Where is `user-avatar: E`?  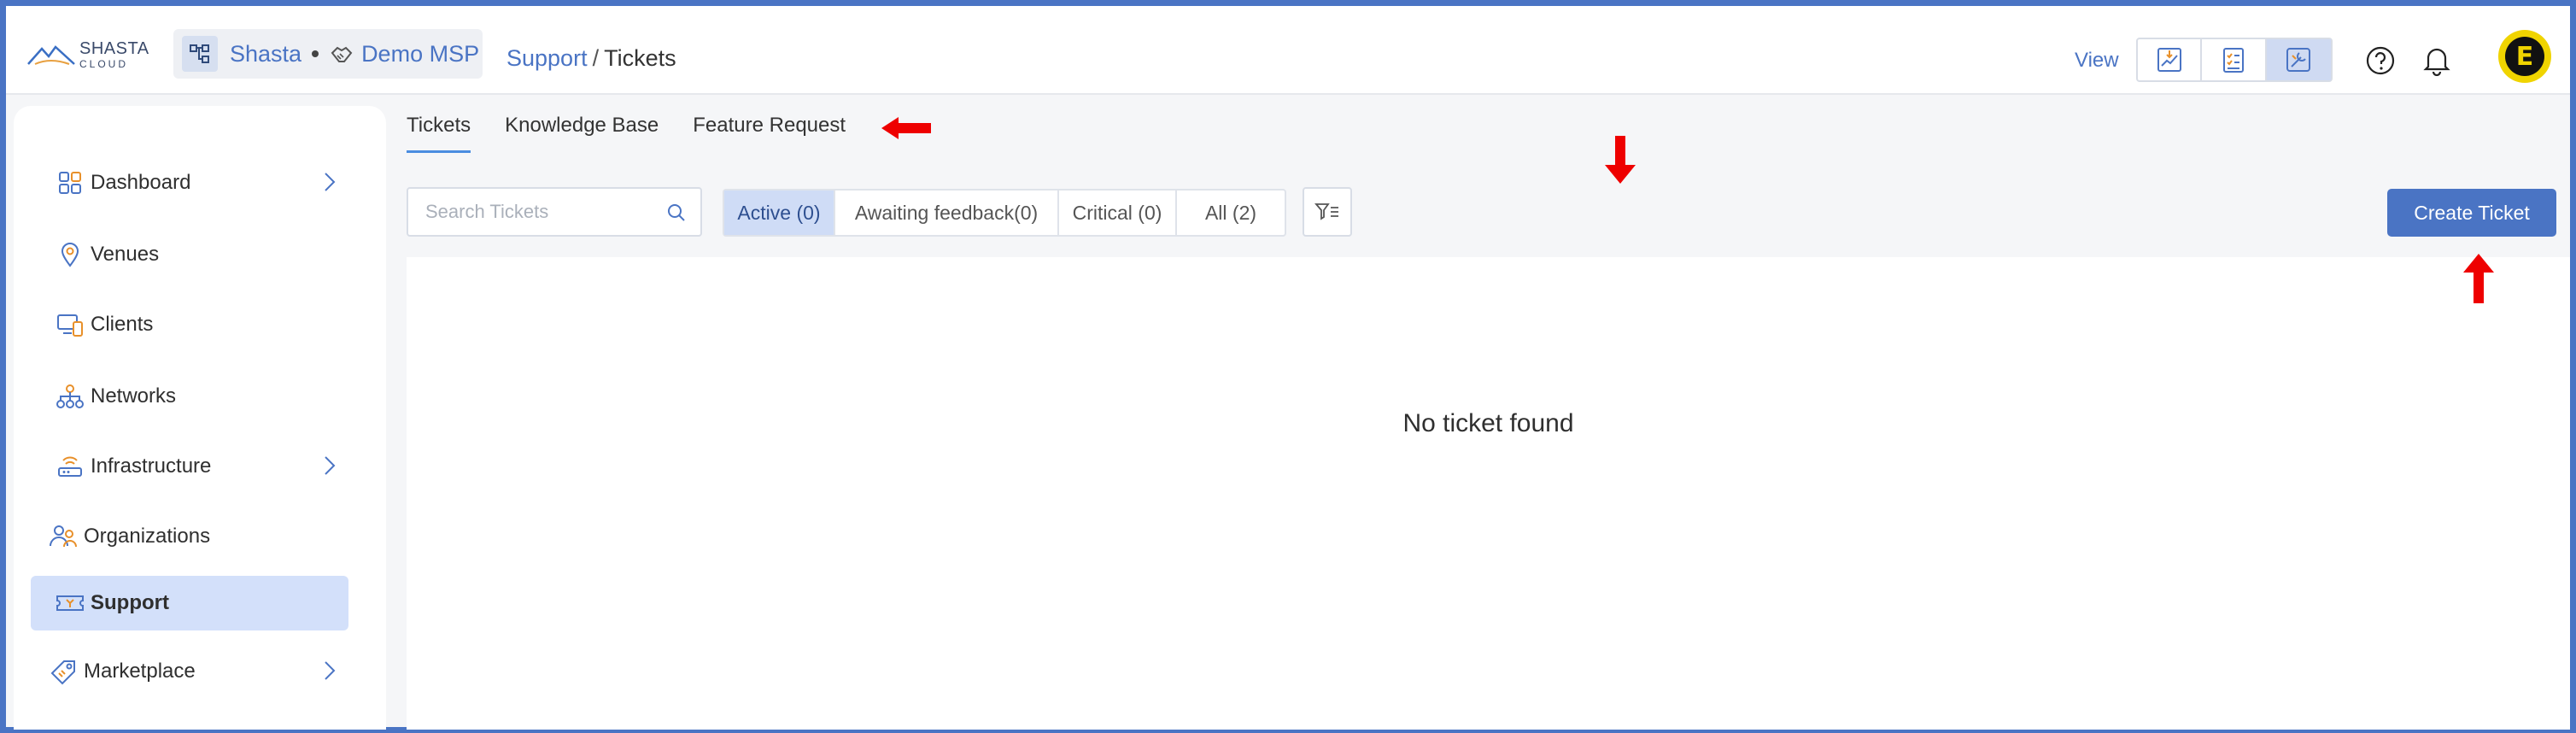
user-avatar: E is located at coordinates (2524, 56).